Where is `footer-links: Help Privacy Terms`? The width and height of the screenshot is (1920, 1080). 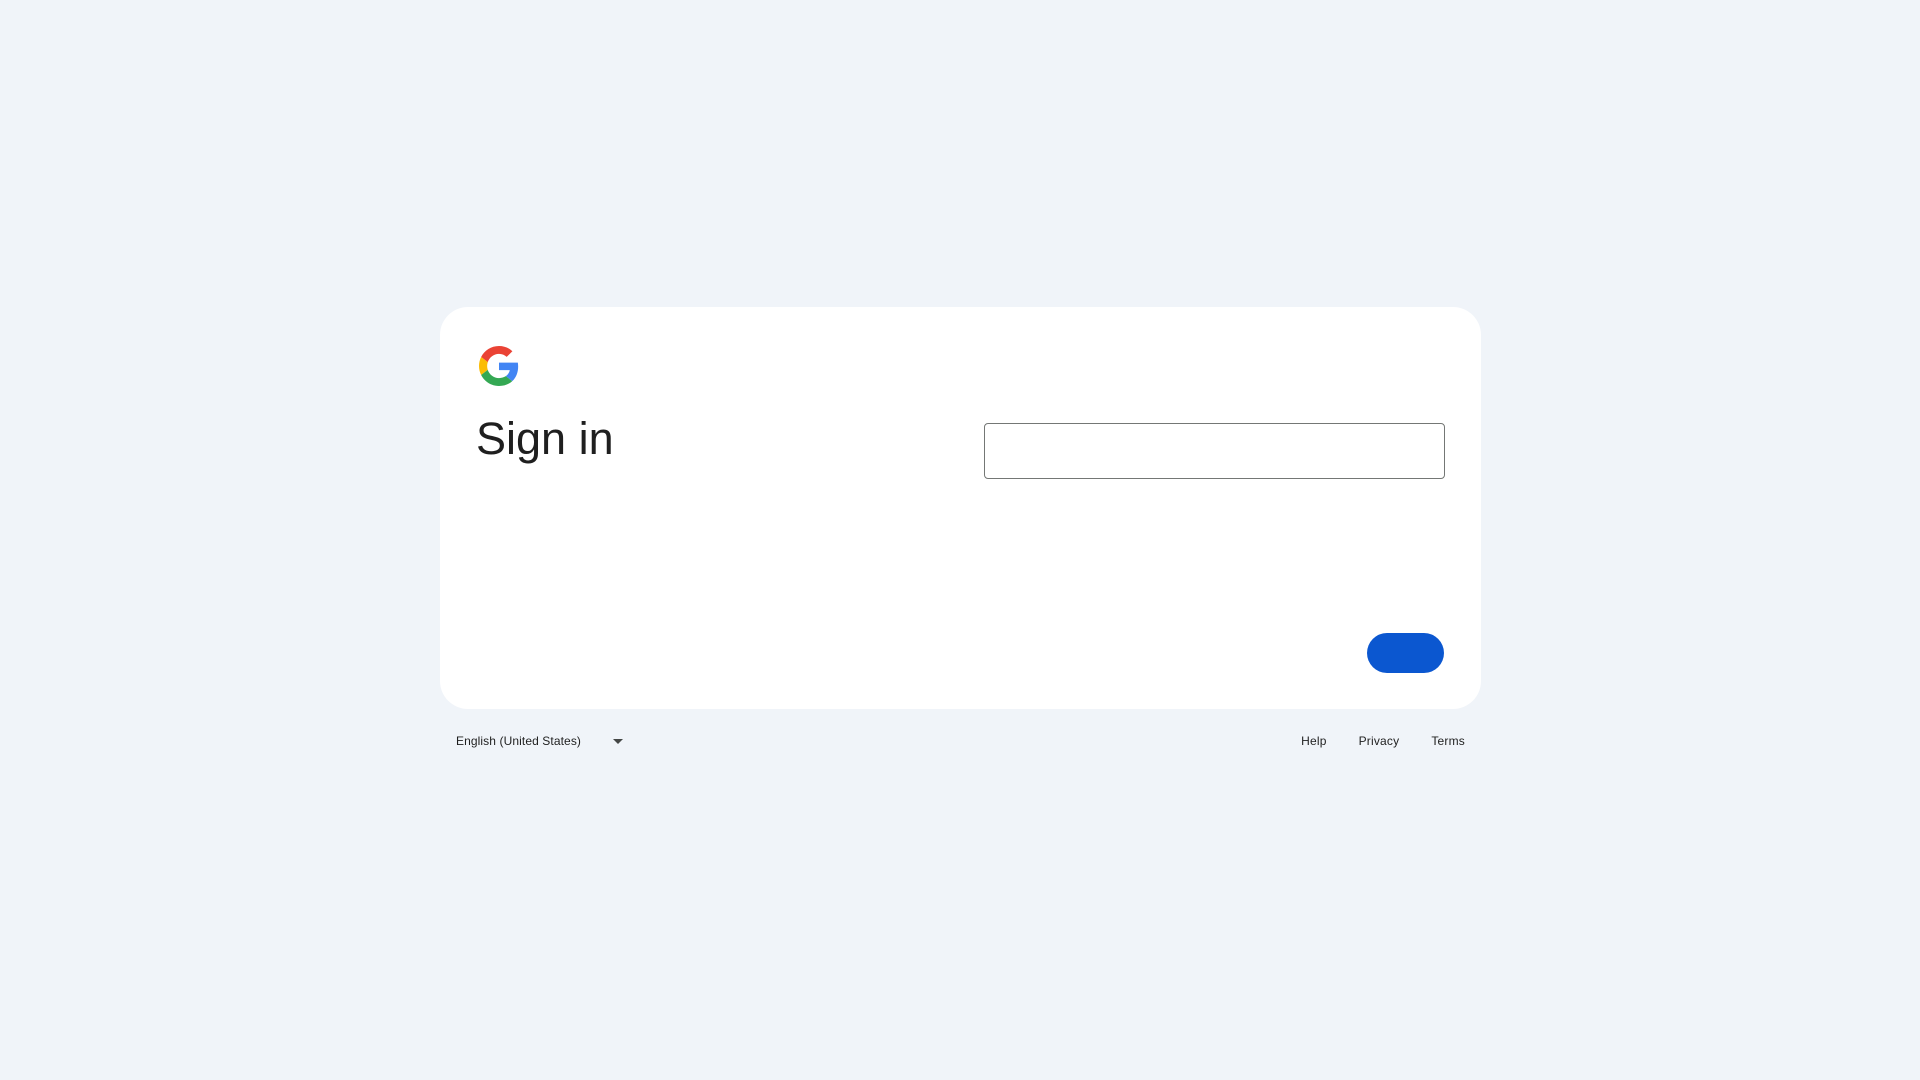
footer-links: Help Privacy Terms is located at coordinates (1383, 741).